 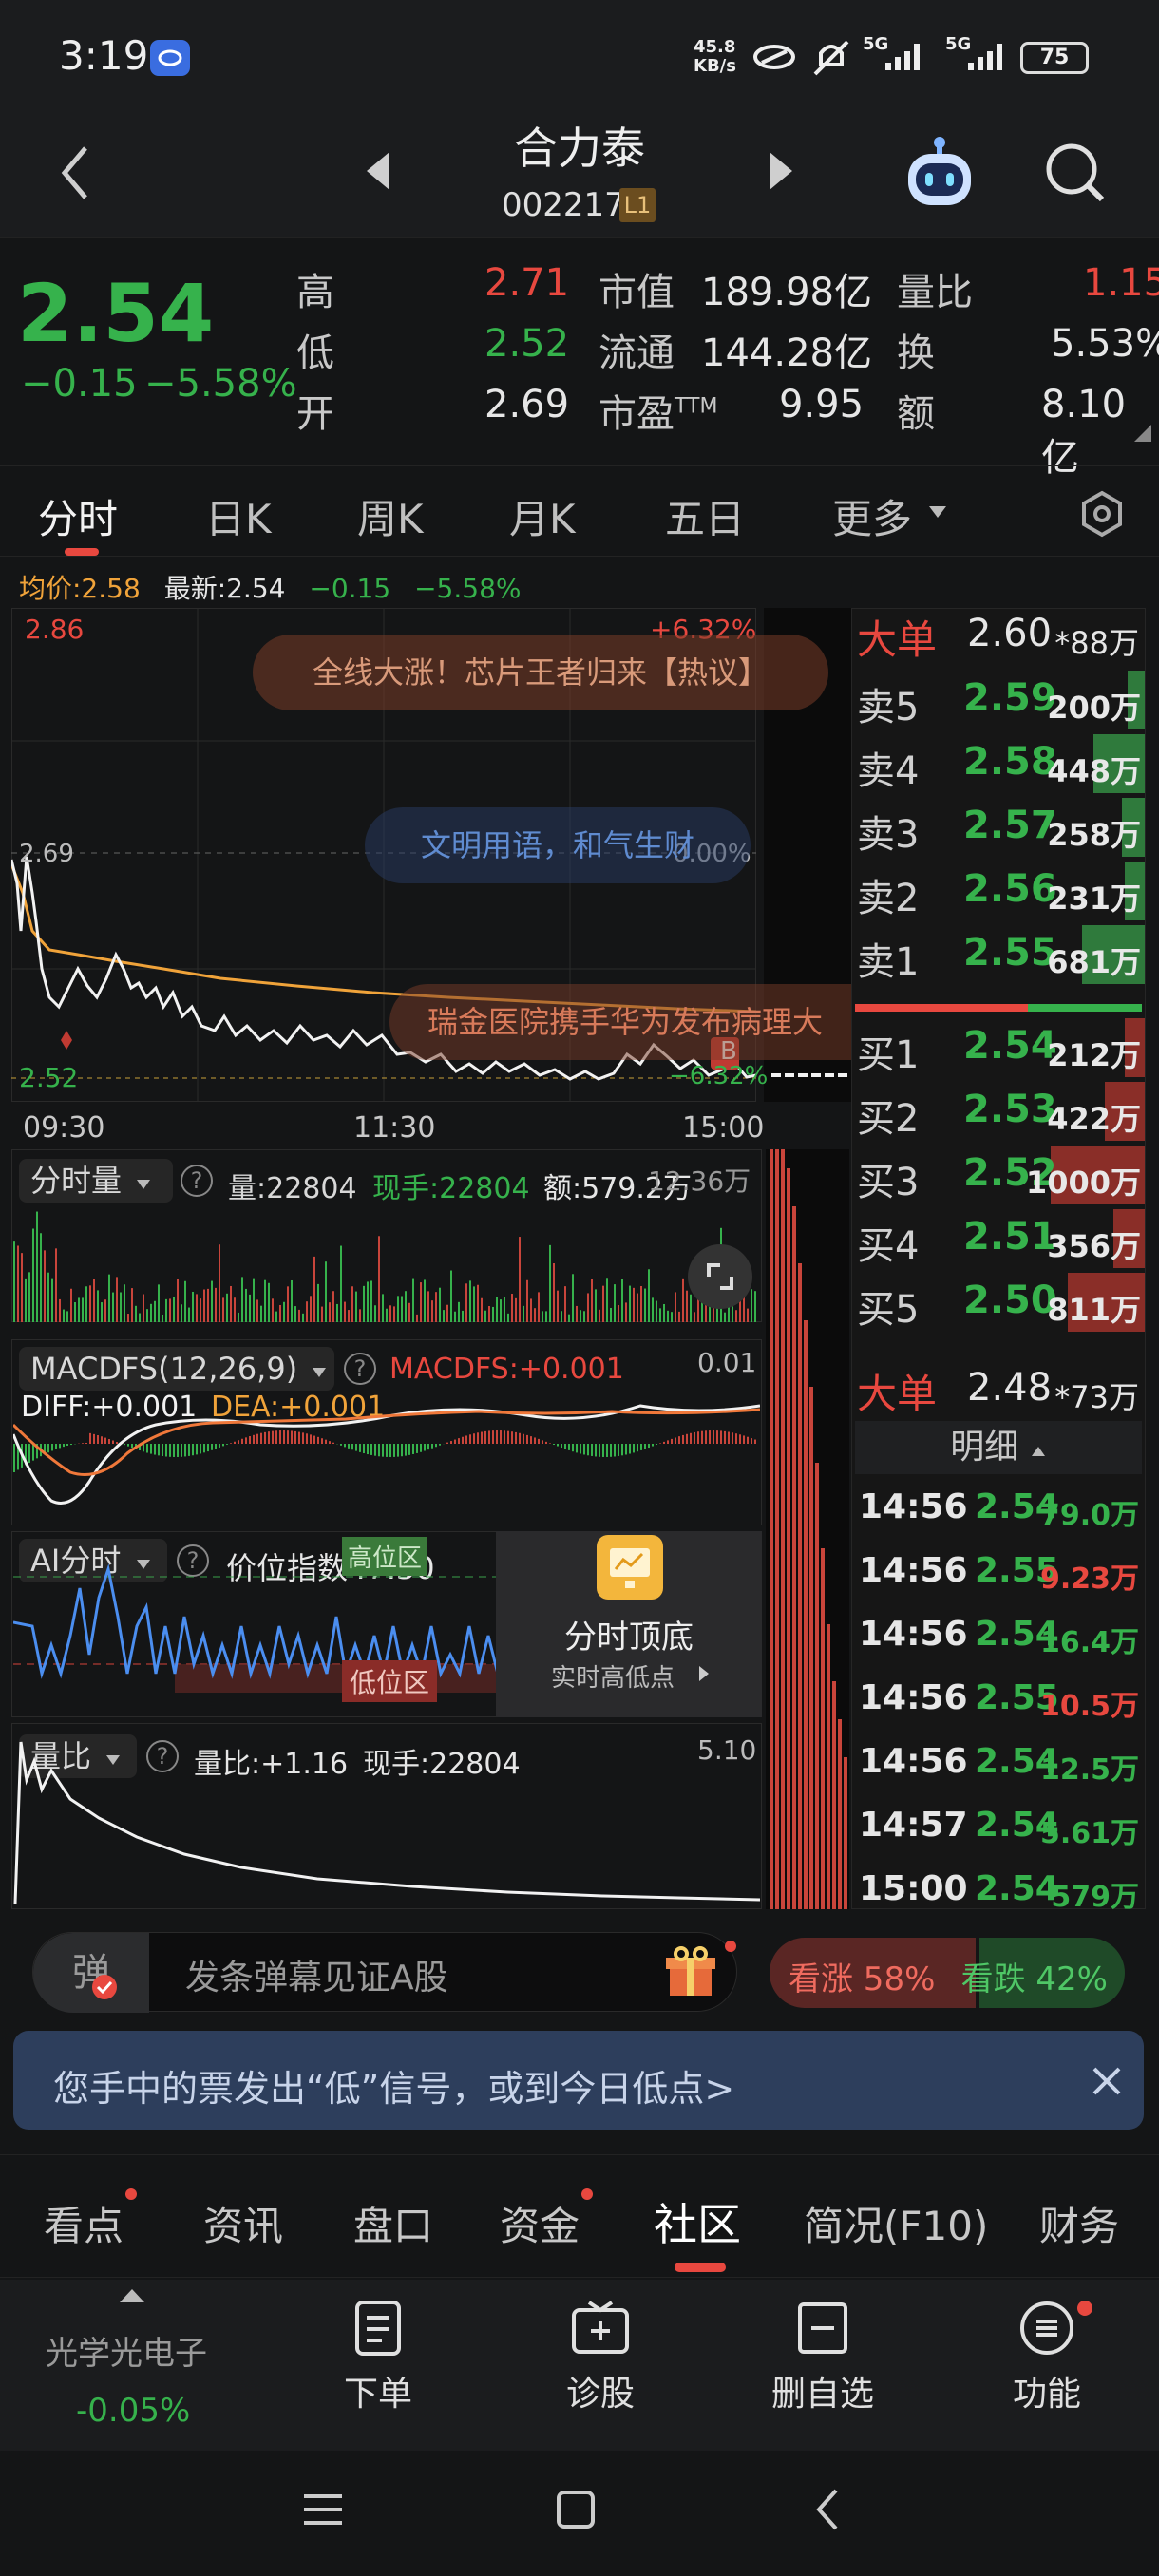 What do you see at coordinates (1000, 1388) in the screenshot?
I see `big-order-buy: 大单 2.48 *73万` at bounding box center [1000, 1388].